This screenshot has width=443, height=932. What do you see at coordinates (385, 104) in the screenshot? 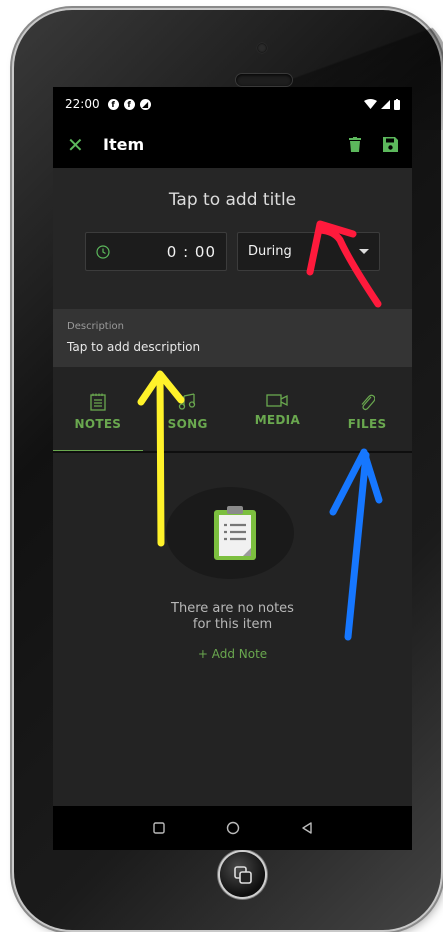
I see `signal-icon` at bounding box center [385, 104].